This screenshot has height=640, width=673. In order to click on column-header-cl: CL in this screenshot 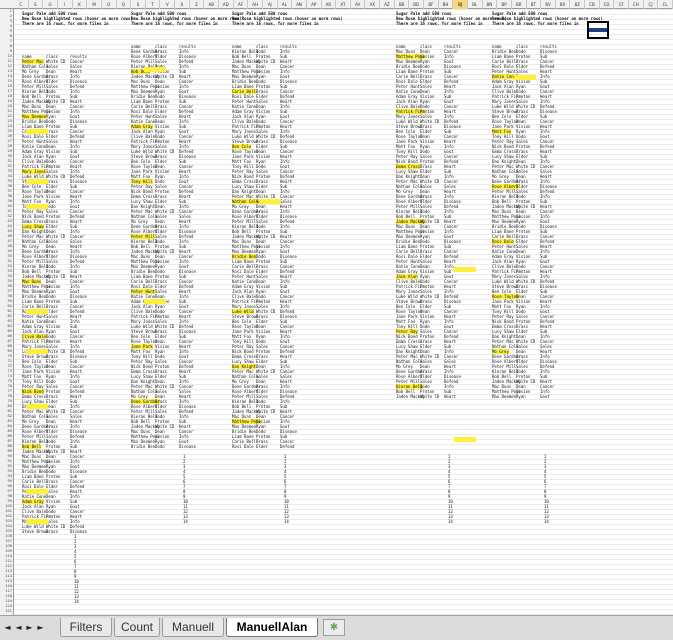, I will do `click(665, 4)`.